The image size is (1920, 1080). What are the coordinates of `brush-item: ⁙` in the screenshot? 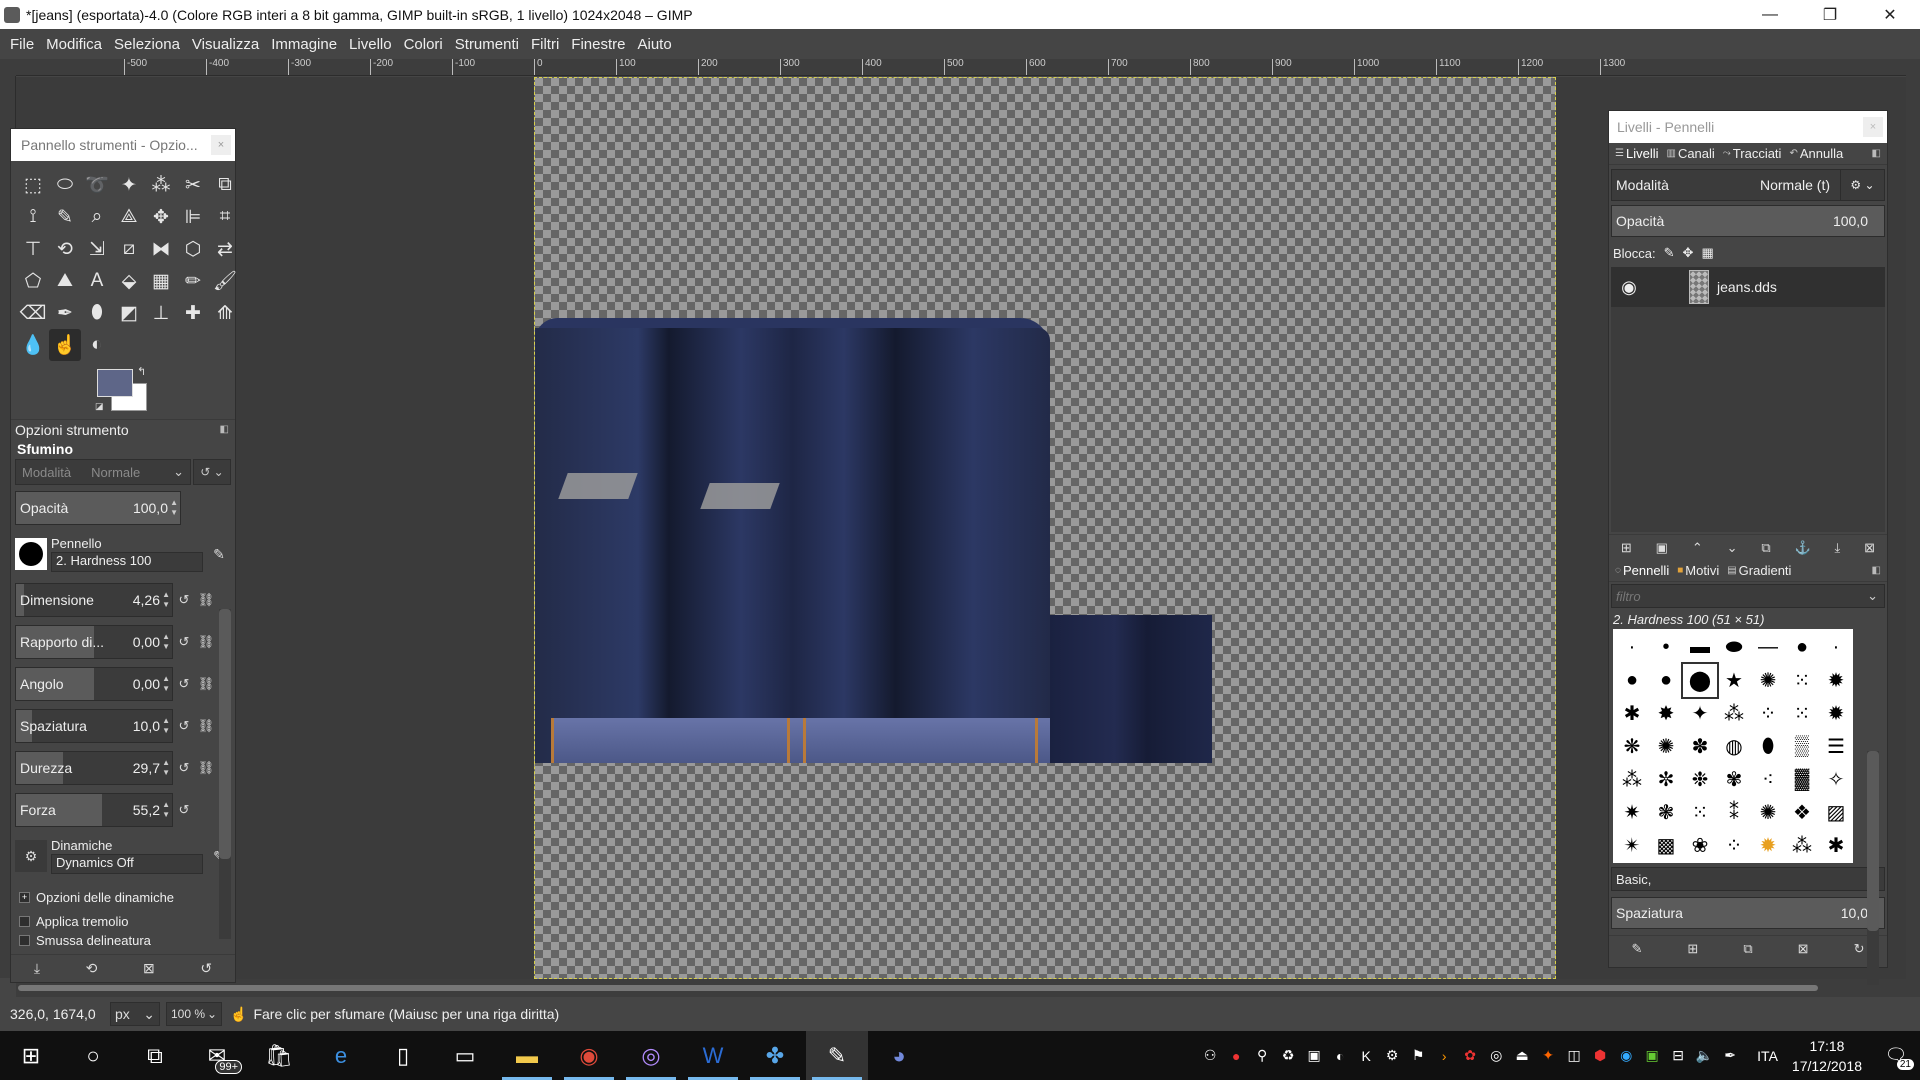 It's located at (1802, 680).